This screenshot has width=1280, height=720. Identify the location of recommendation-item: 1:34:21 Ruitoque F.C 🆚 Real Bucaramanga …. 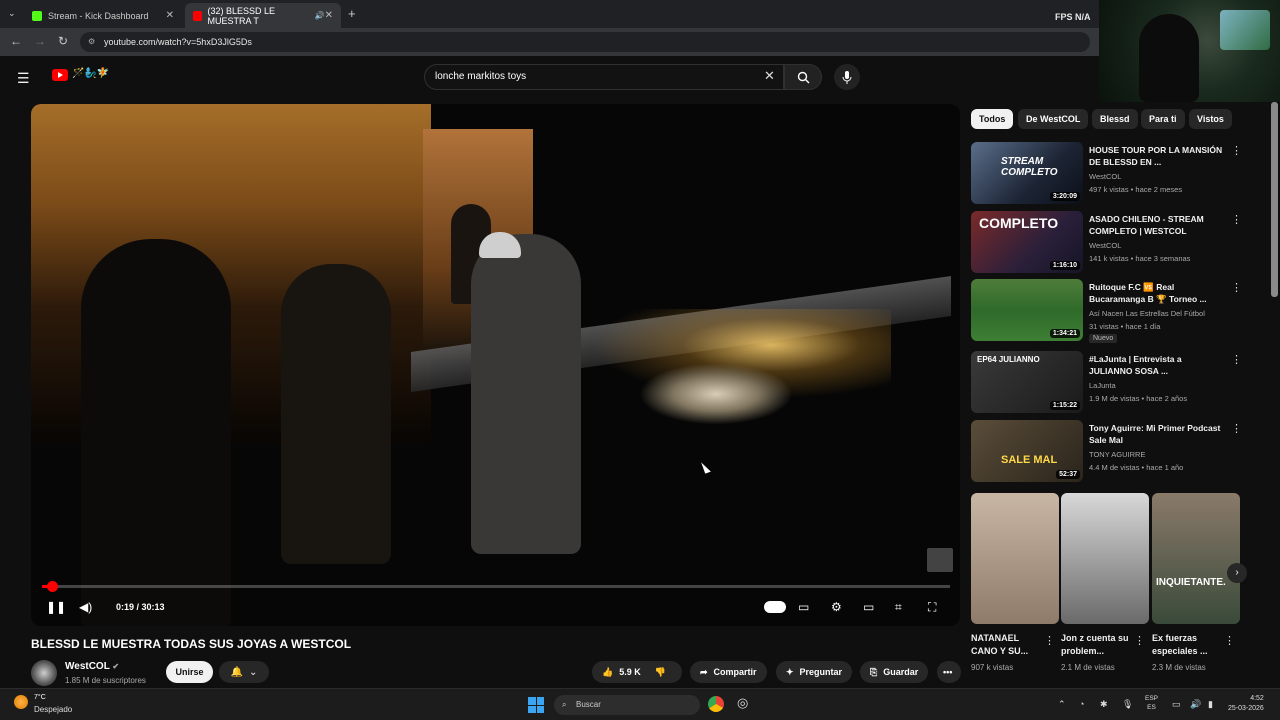
(1106, 311).